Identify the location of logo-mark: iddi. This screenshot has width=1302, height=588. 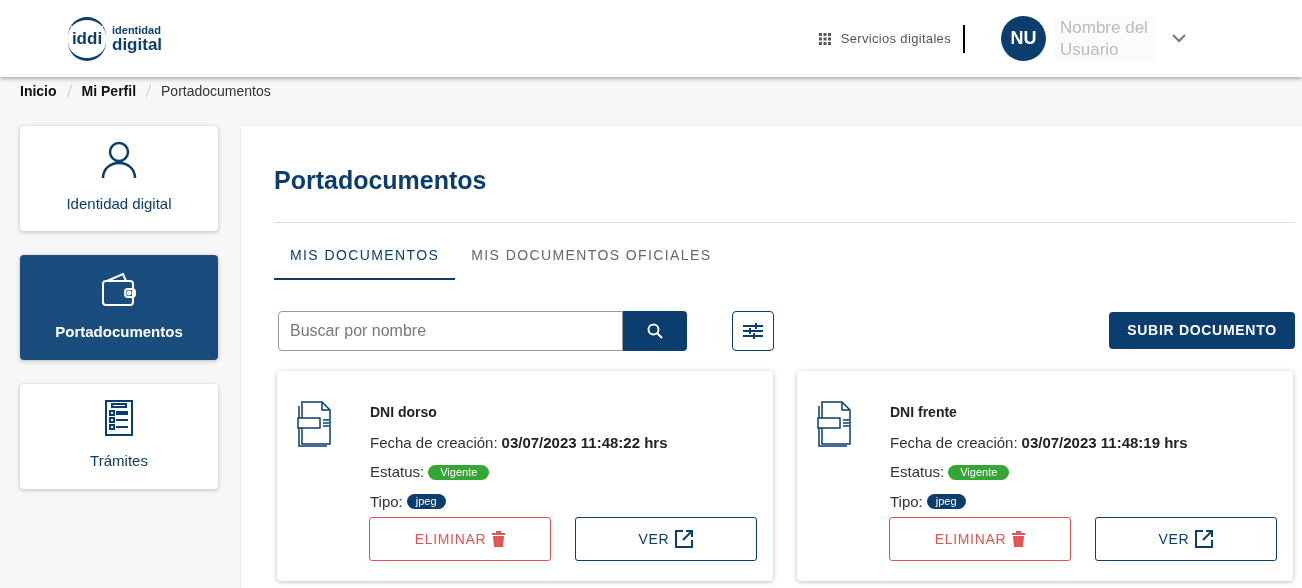
(87, 38).